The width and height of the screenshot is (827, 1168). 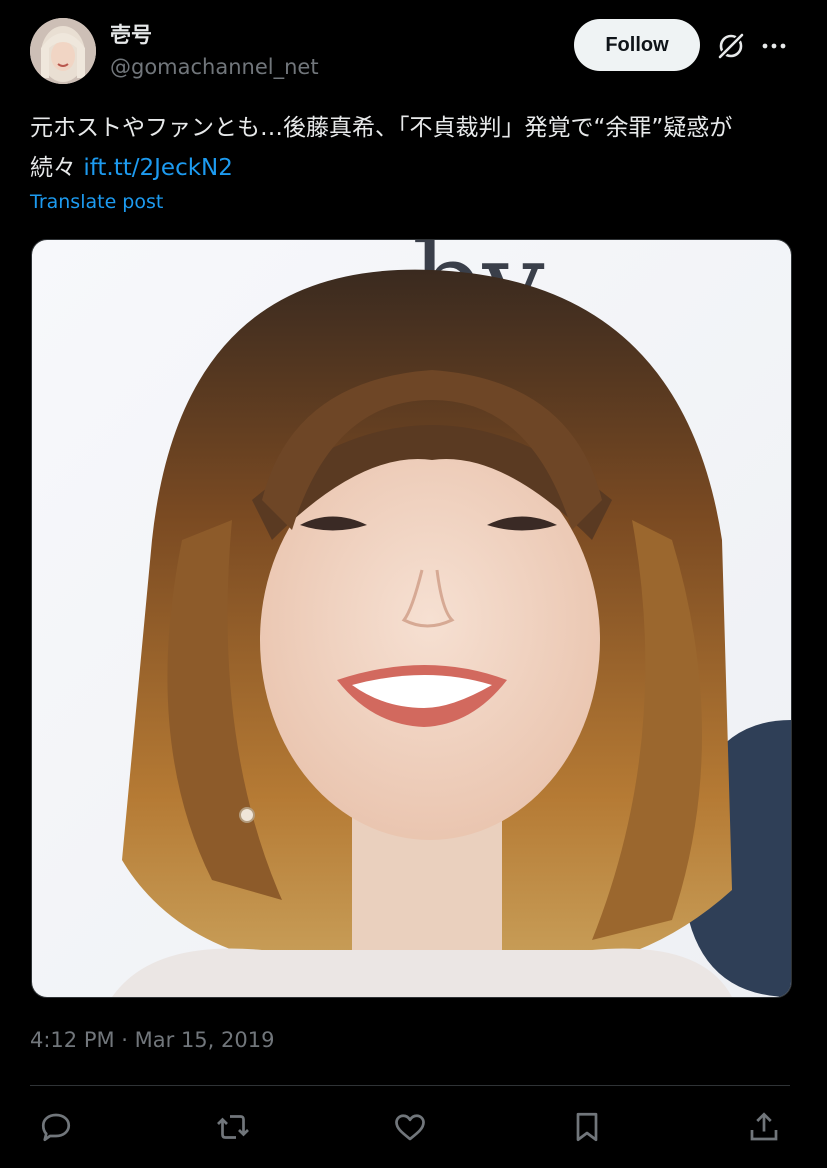 I want to click on divider, so click(x=410, y=1085).